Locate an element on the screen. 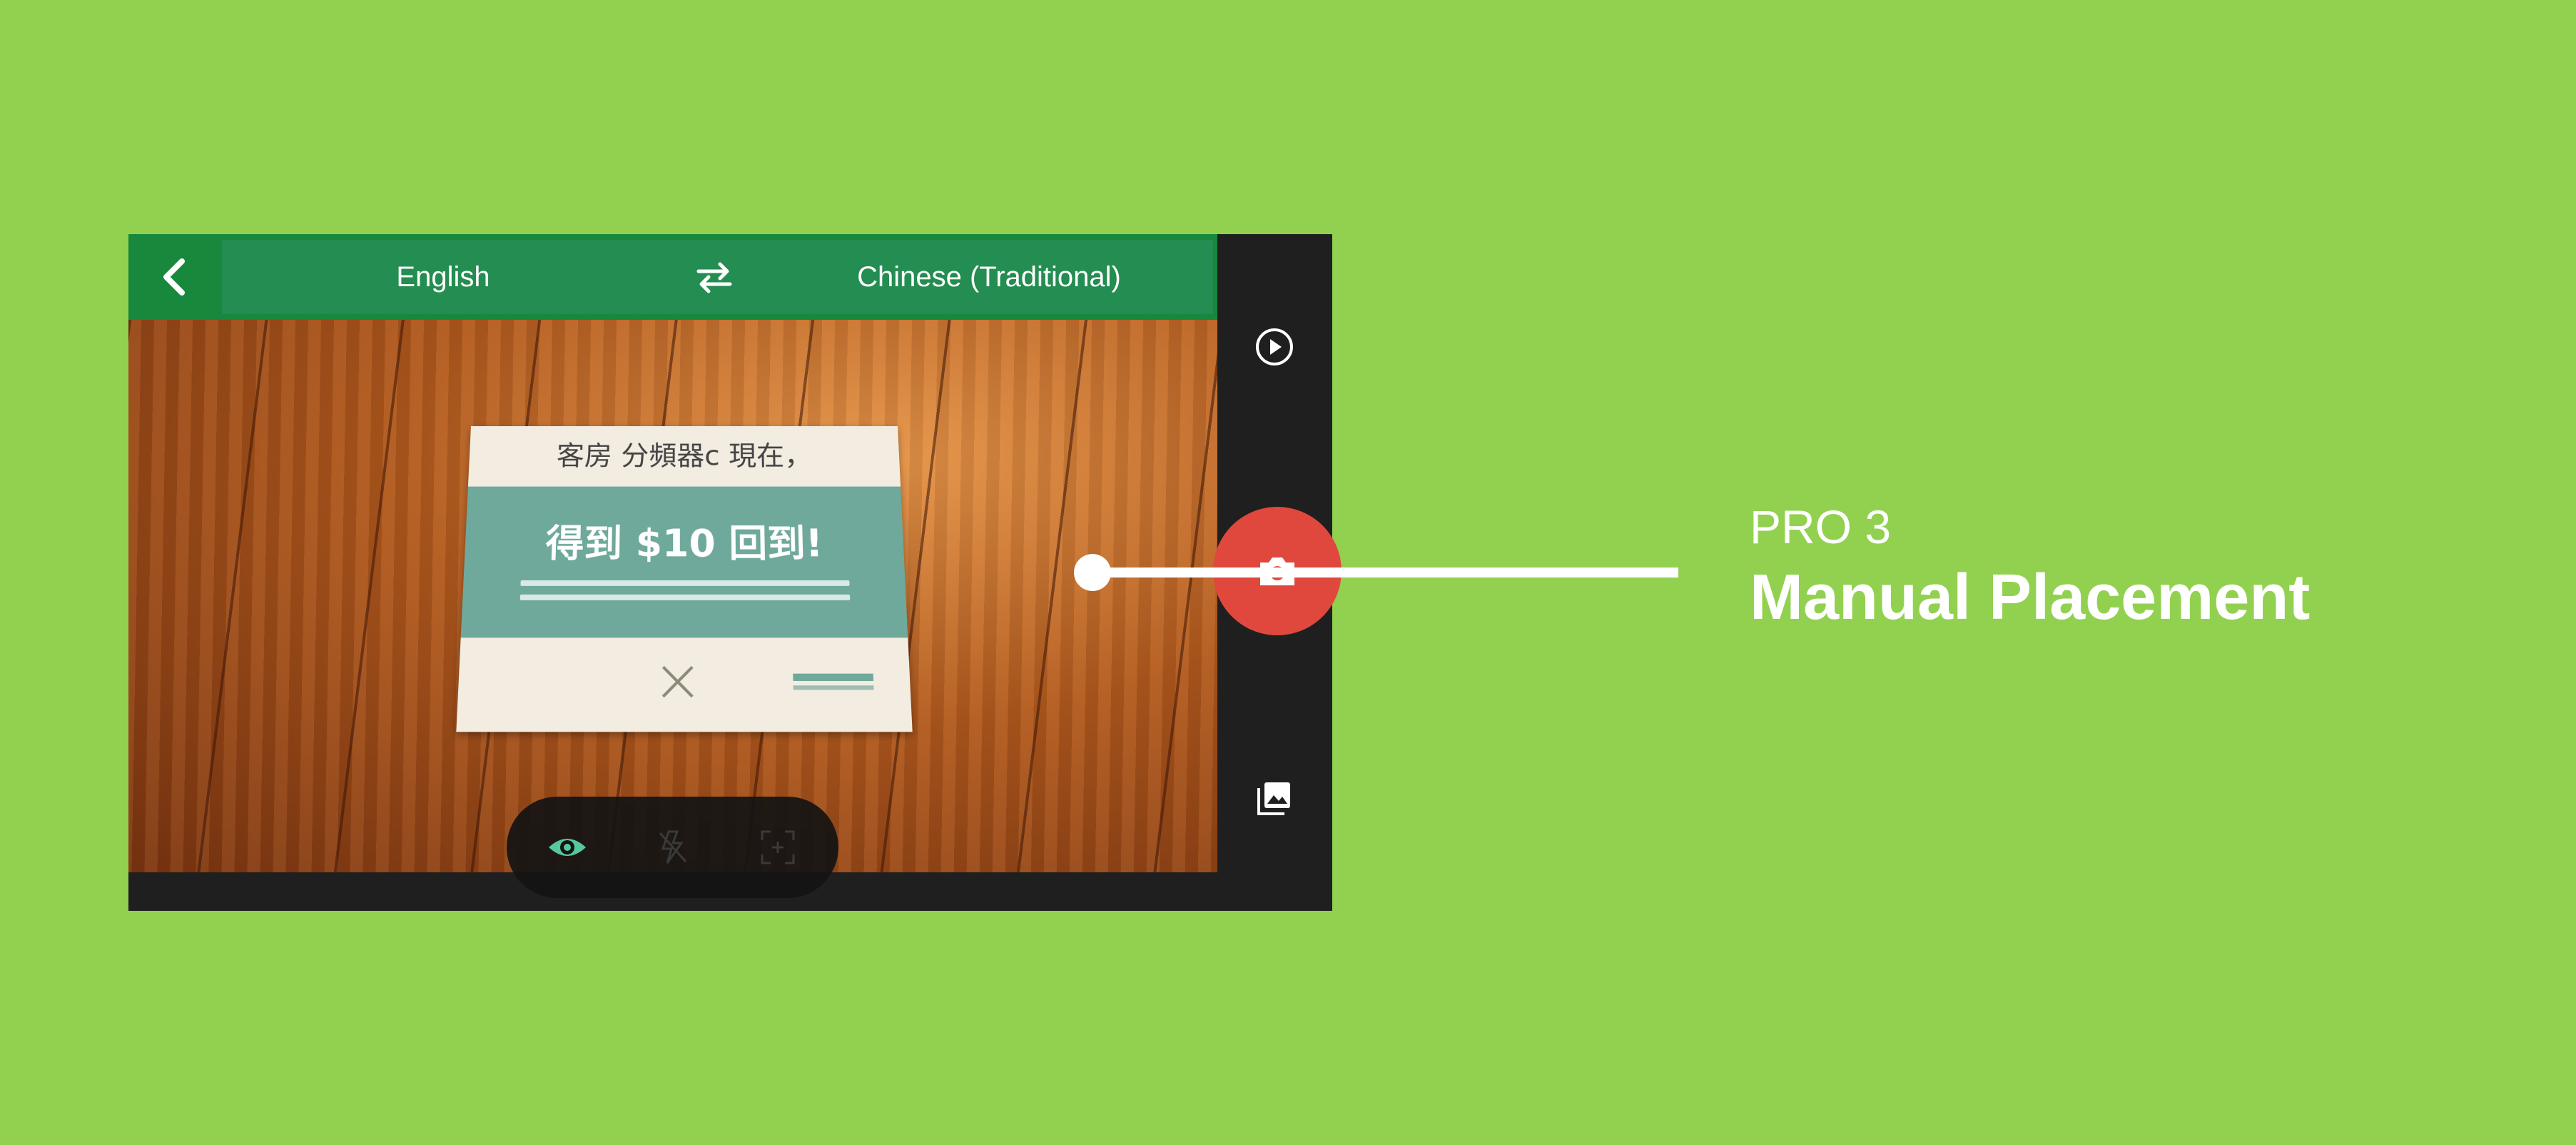 The image size is (2576, 1145). card-logo-icon is located at coordinates (678, 682).